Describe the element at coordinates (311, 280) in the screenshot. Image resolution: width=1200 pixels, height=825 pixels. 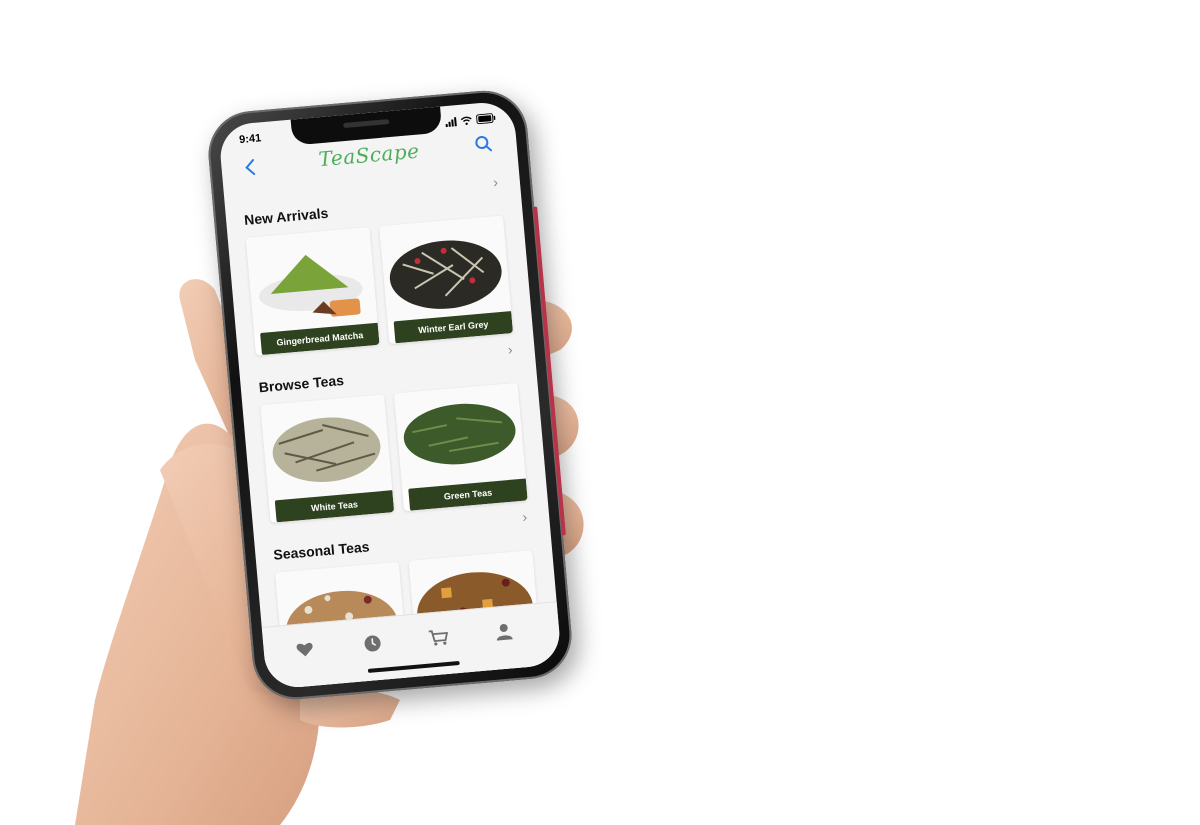
I see `matcha-powder-image` at that location.